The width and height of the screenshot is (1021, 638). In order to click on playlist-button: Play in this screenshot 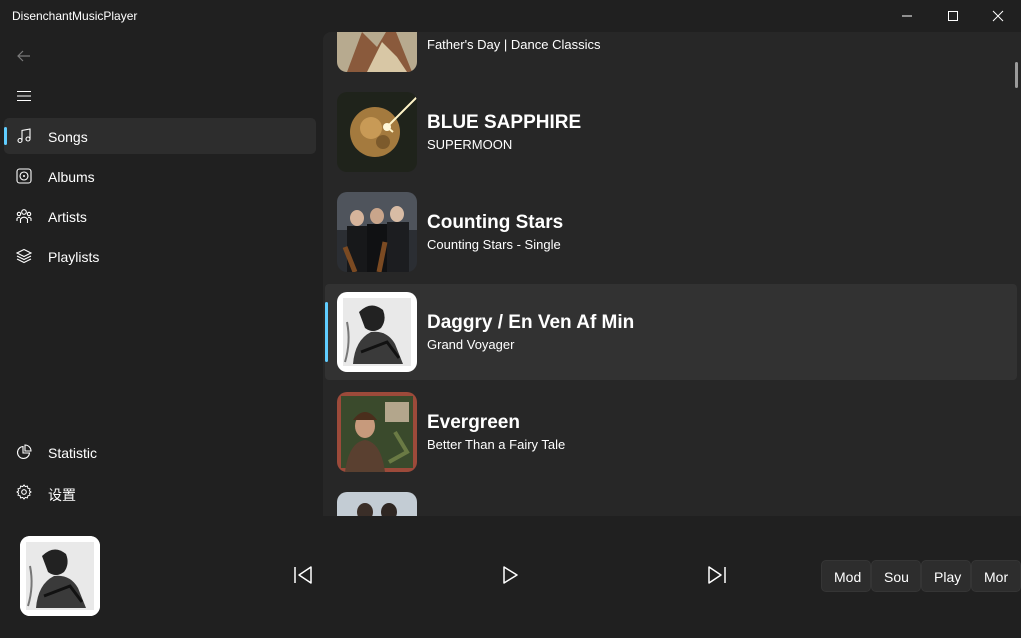, I will do `click(946, 576)`.